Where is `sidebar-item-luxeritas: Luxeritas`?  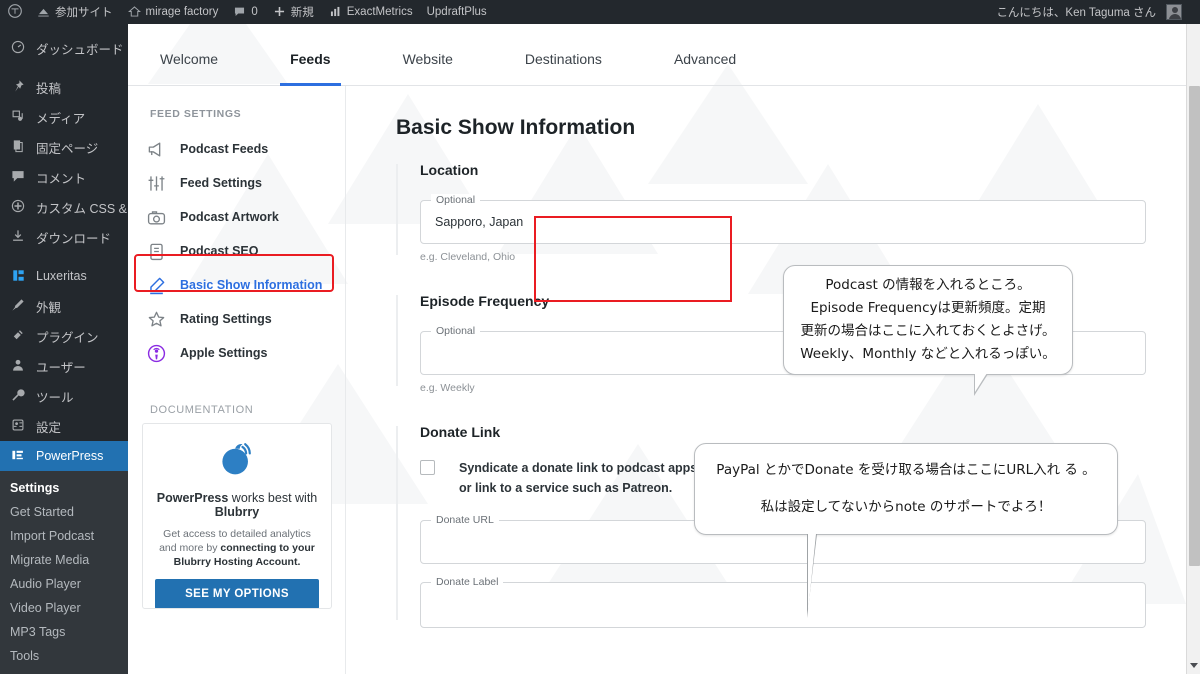 sidebar-item-luxeritas: Luxeritas is located at coordinates (64, 276).